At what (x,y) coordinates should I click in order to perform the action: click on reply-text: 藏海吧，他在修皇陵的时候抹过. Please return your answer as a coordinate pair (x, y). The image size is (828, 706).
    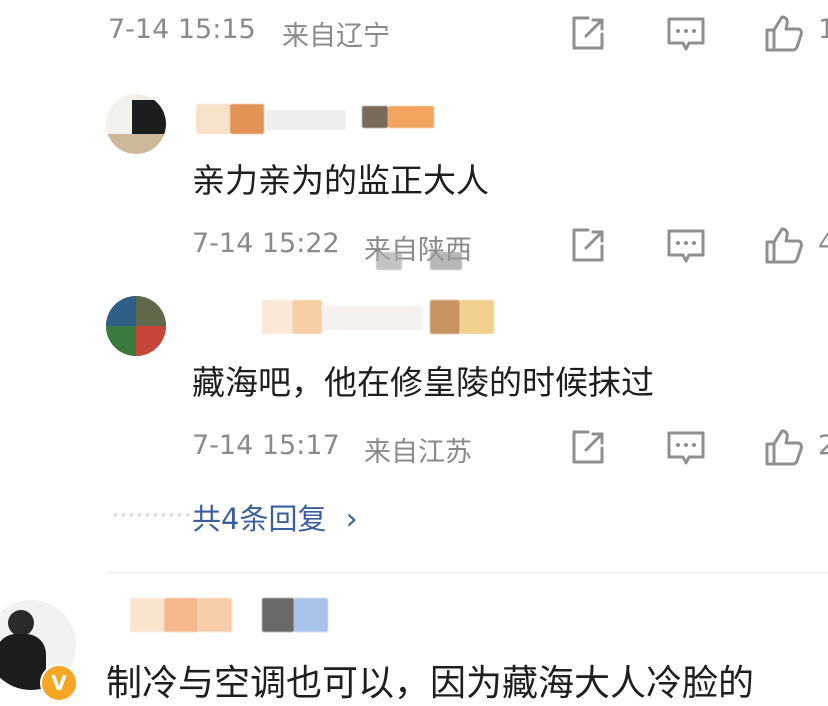
    Looking at the image, I should click on (423, 382).